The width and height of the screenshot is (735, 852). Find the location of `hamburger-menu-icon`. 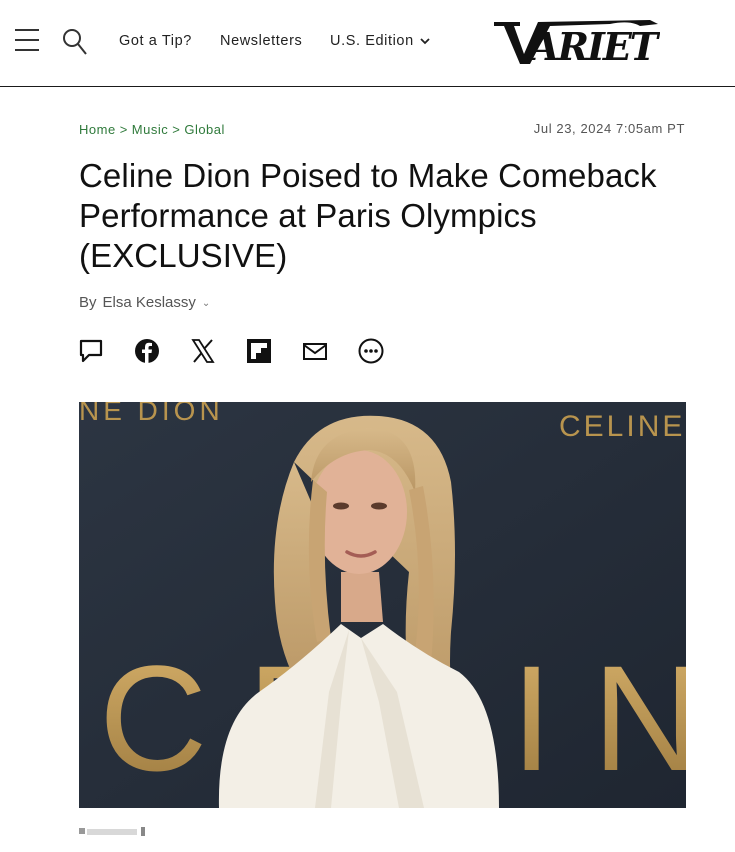

hamburger-menu-icon is located at coordinates (27, 40).